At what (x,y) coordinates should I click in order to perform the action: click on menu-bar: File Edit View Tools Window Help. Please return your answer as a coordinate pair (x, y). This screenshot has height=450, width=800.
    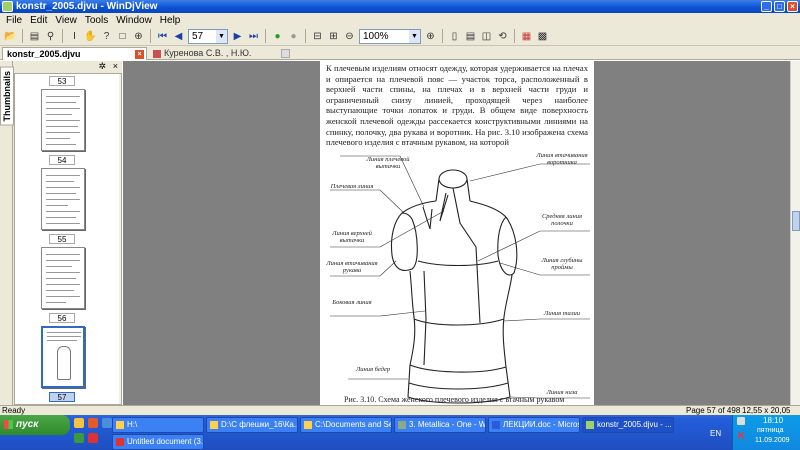
    Looking at the image, I should click on (400, 20).